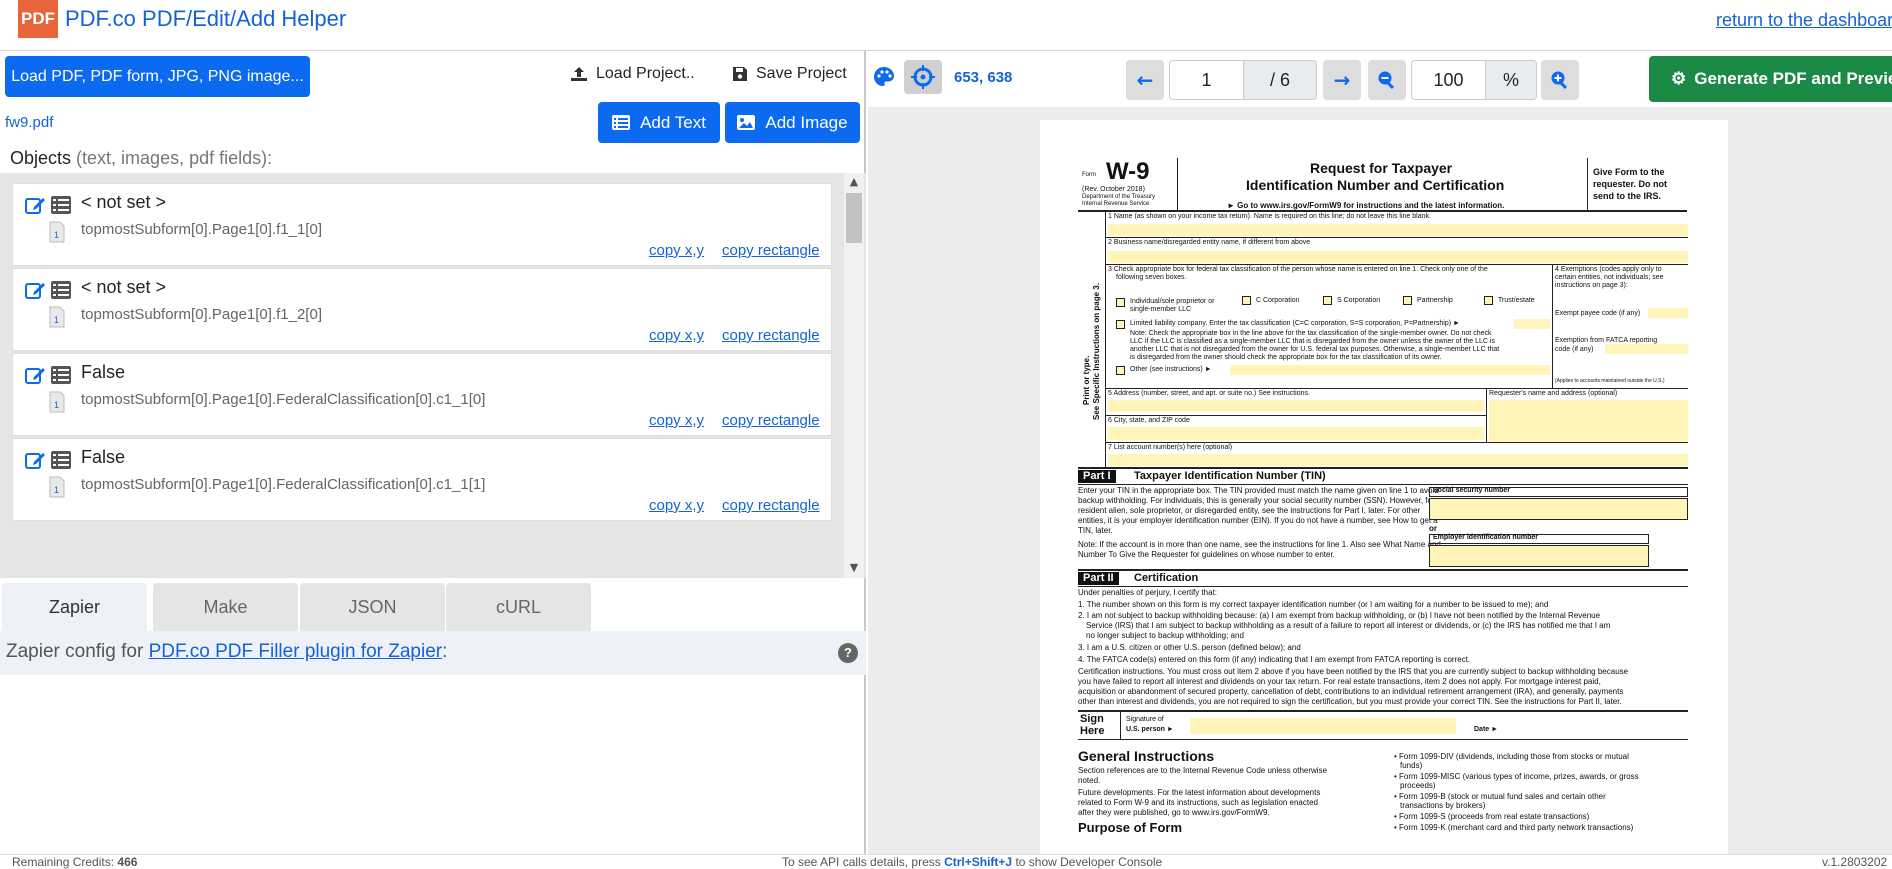 The image size is (1892, 869). I want to click on us-person-label: U.S. person ►, so click(1150, 729).